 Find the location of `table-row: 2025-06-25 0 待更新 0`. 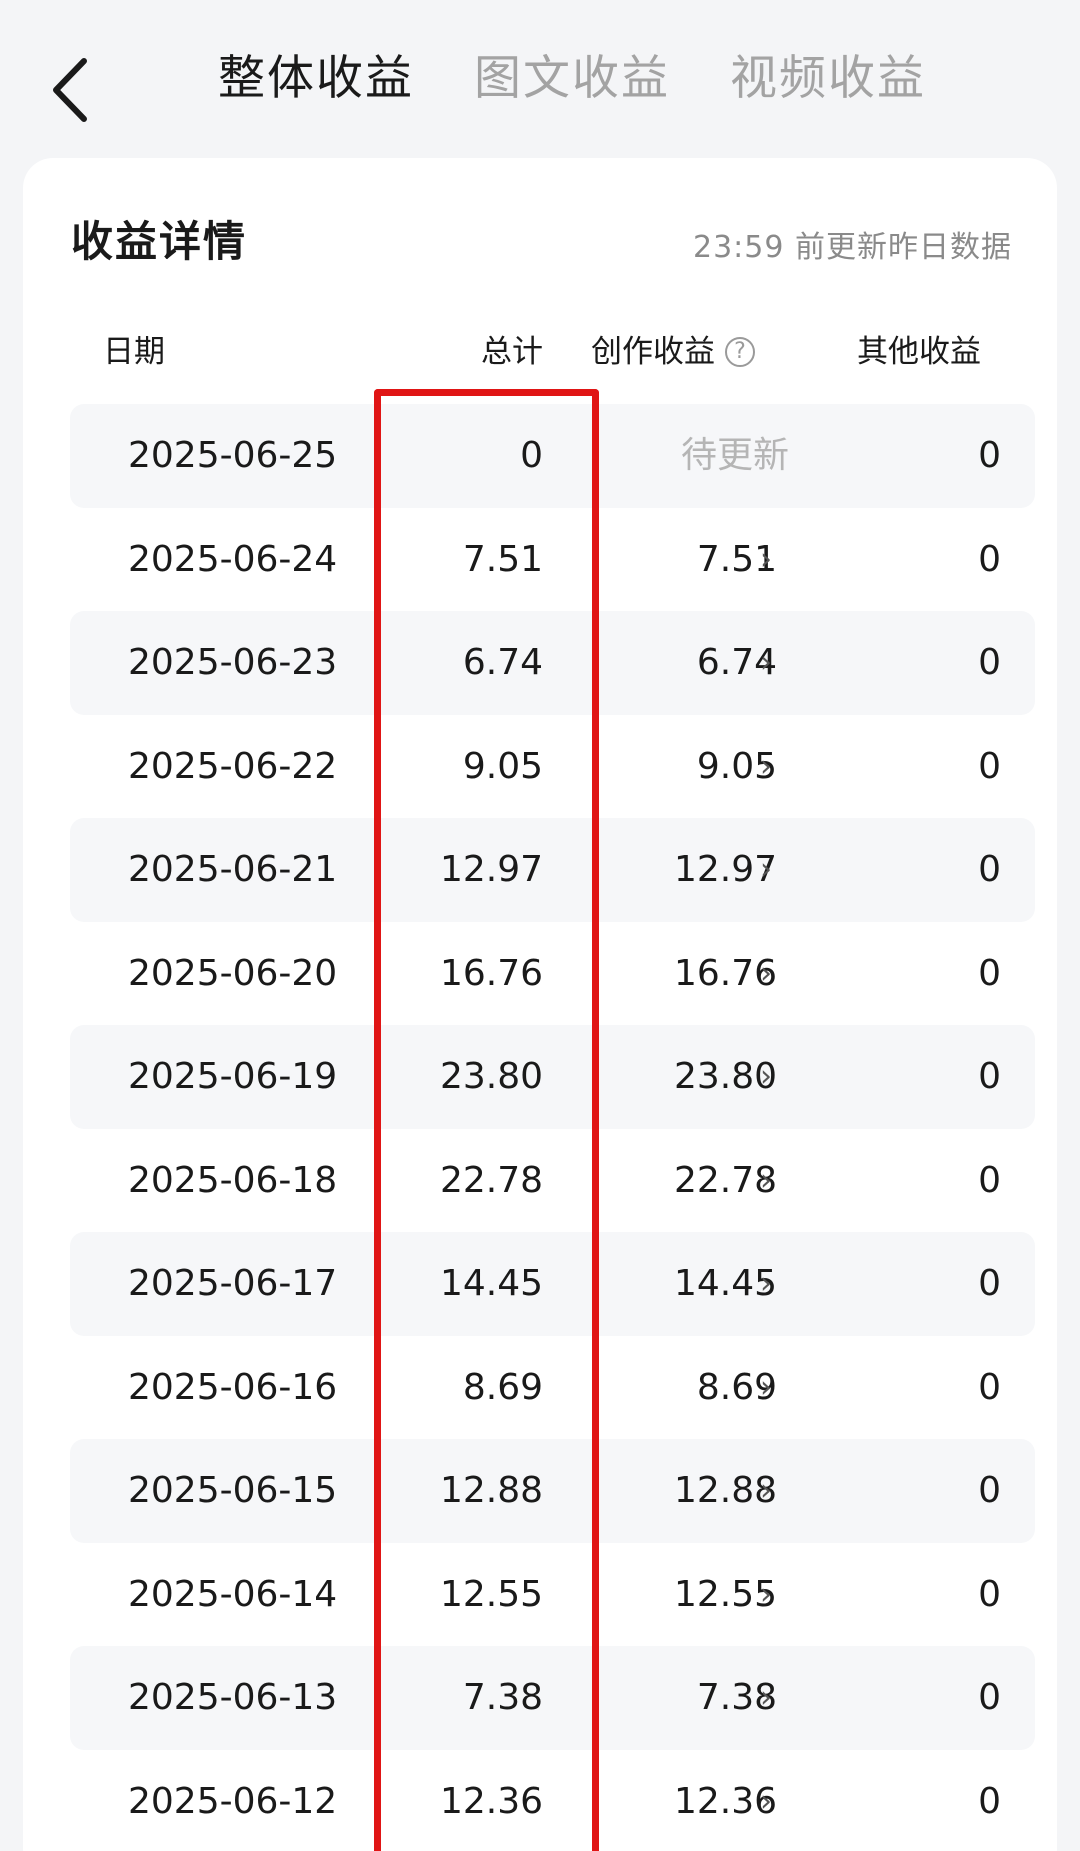

table-row: 2025-06-25 0 待更新 0 is located at coordinates (552, 456).